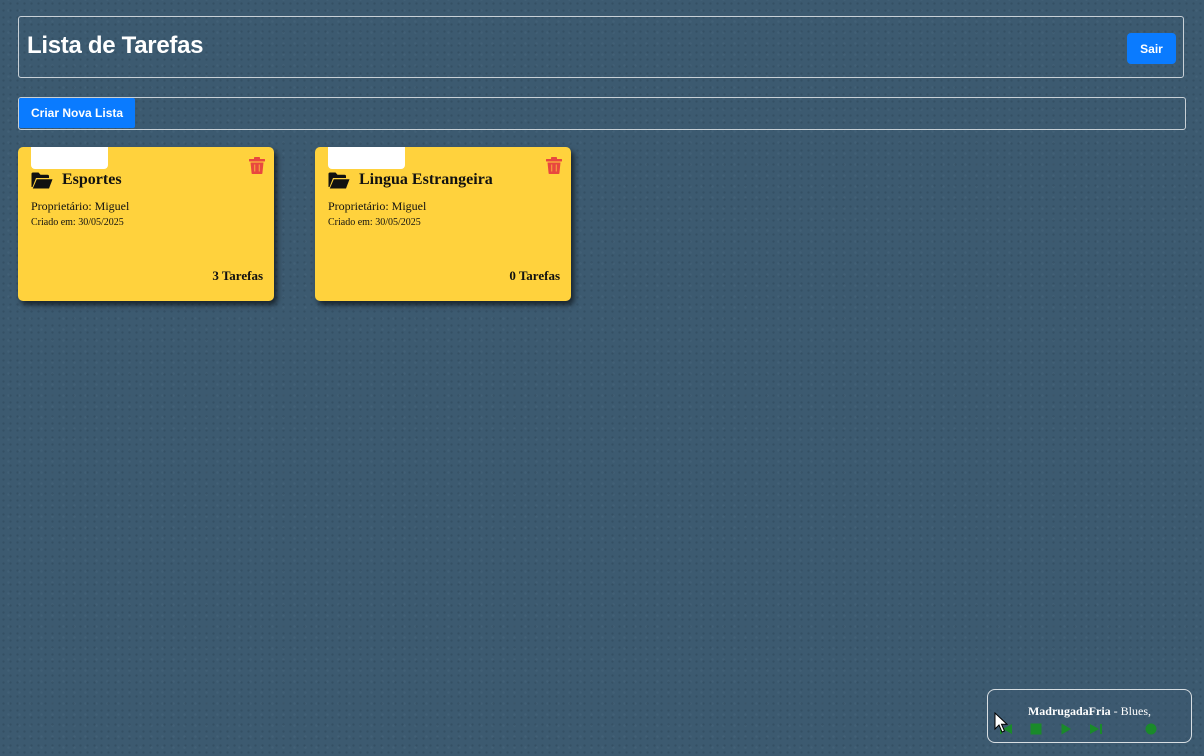 This screenshot has height=756, width=1204. Describe the element at coordinates (237, 275) in the screenshot. I see `task-count: 3 Tarefas` at that location.